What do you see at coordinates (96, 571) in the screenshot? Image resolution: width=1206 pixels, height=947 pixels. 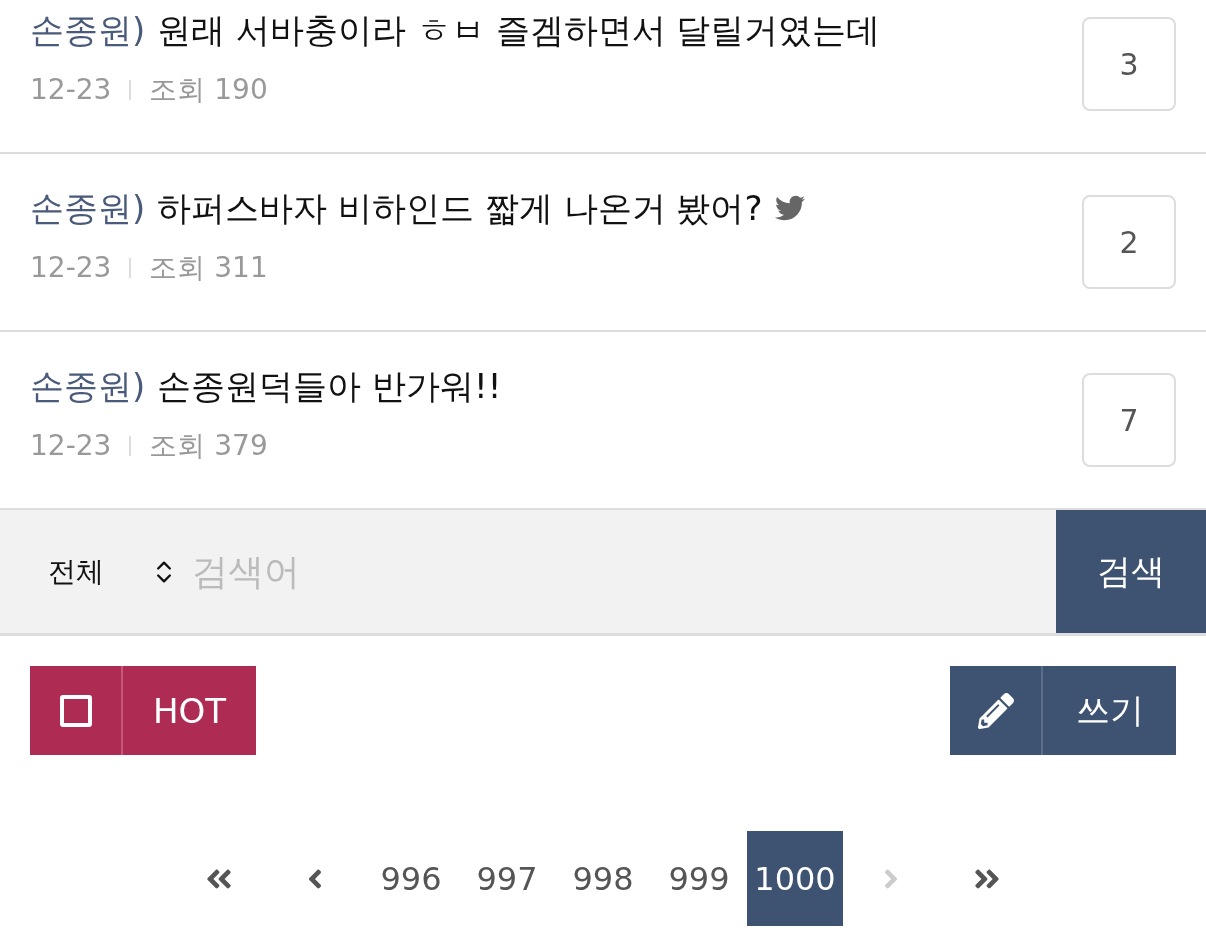 I see `search-scope-select: 전체` at bounding box center [96, 571].